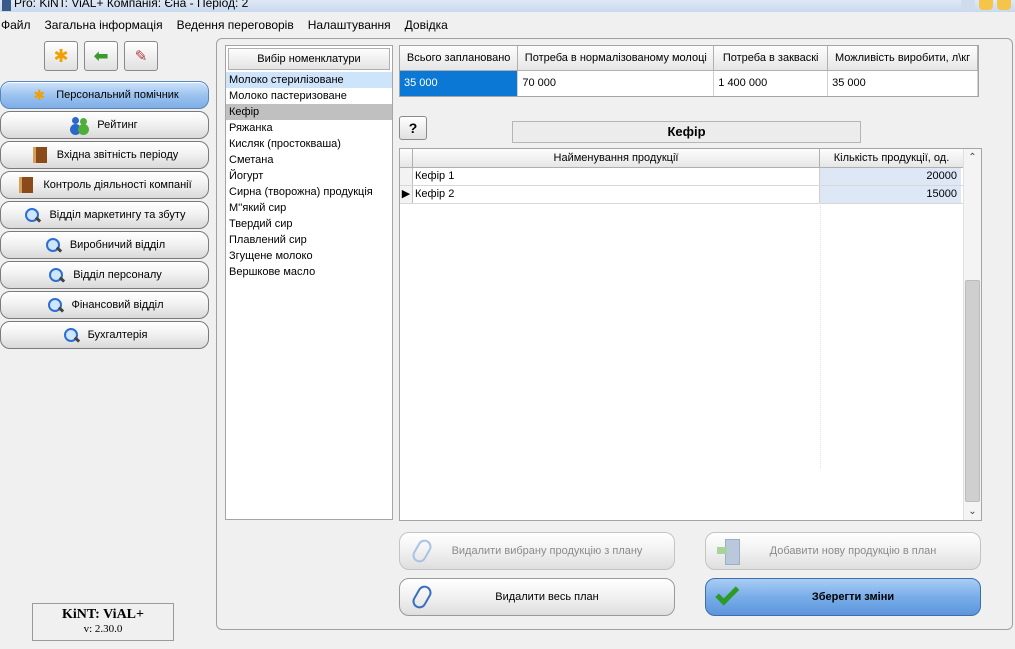 The image size is (1015, 649). Describe the element at coordinates (413, 128) in the screenshot. I see `help-button: ?` at that location.